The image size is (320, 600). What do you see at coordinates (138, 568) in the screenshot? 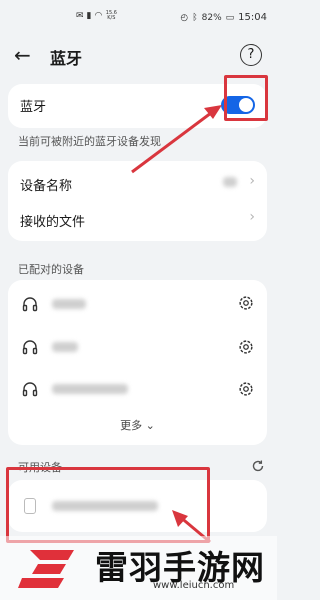
I see `watermark: 雷羽手游网 www.leiucn.com` at bounding box center [138, 568].